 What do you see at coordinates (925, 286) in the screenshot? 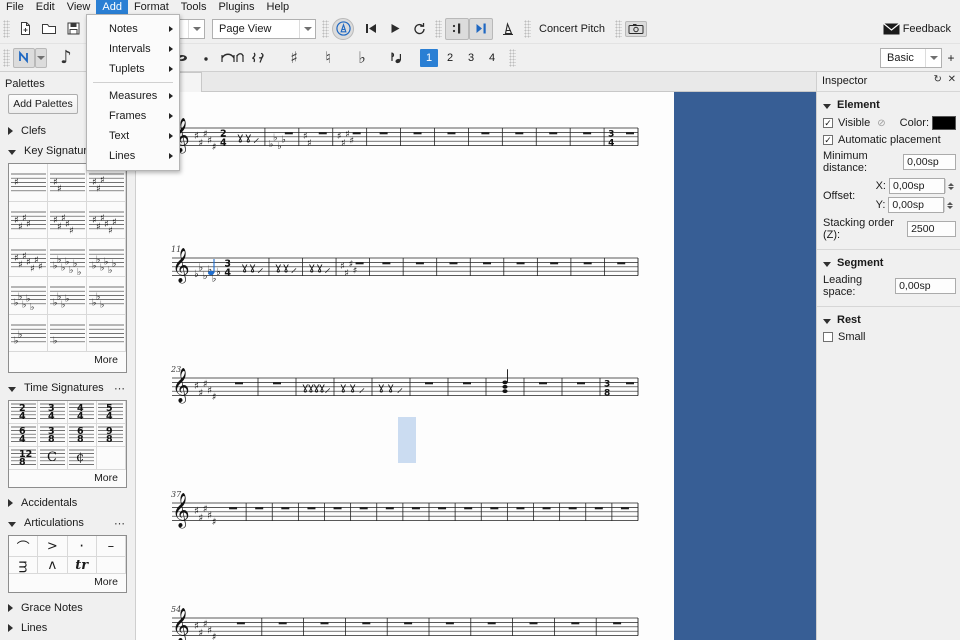
I see `leading-space-field: 0,00sp` at bounding box center [925, 286].